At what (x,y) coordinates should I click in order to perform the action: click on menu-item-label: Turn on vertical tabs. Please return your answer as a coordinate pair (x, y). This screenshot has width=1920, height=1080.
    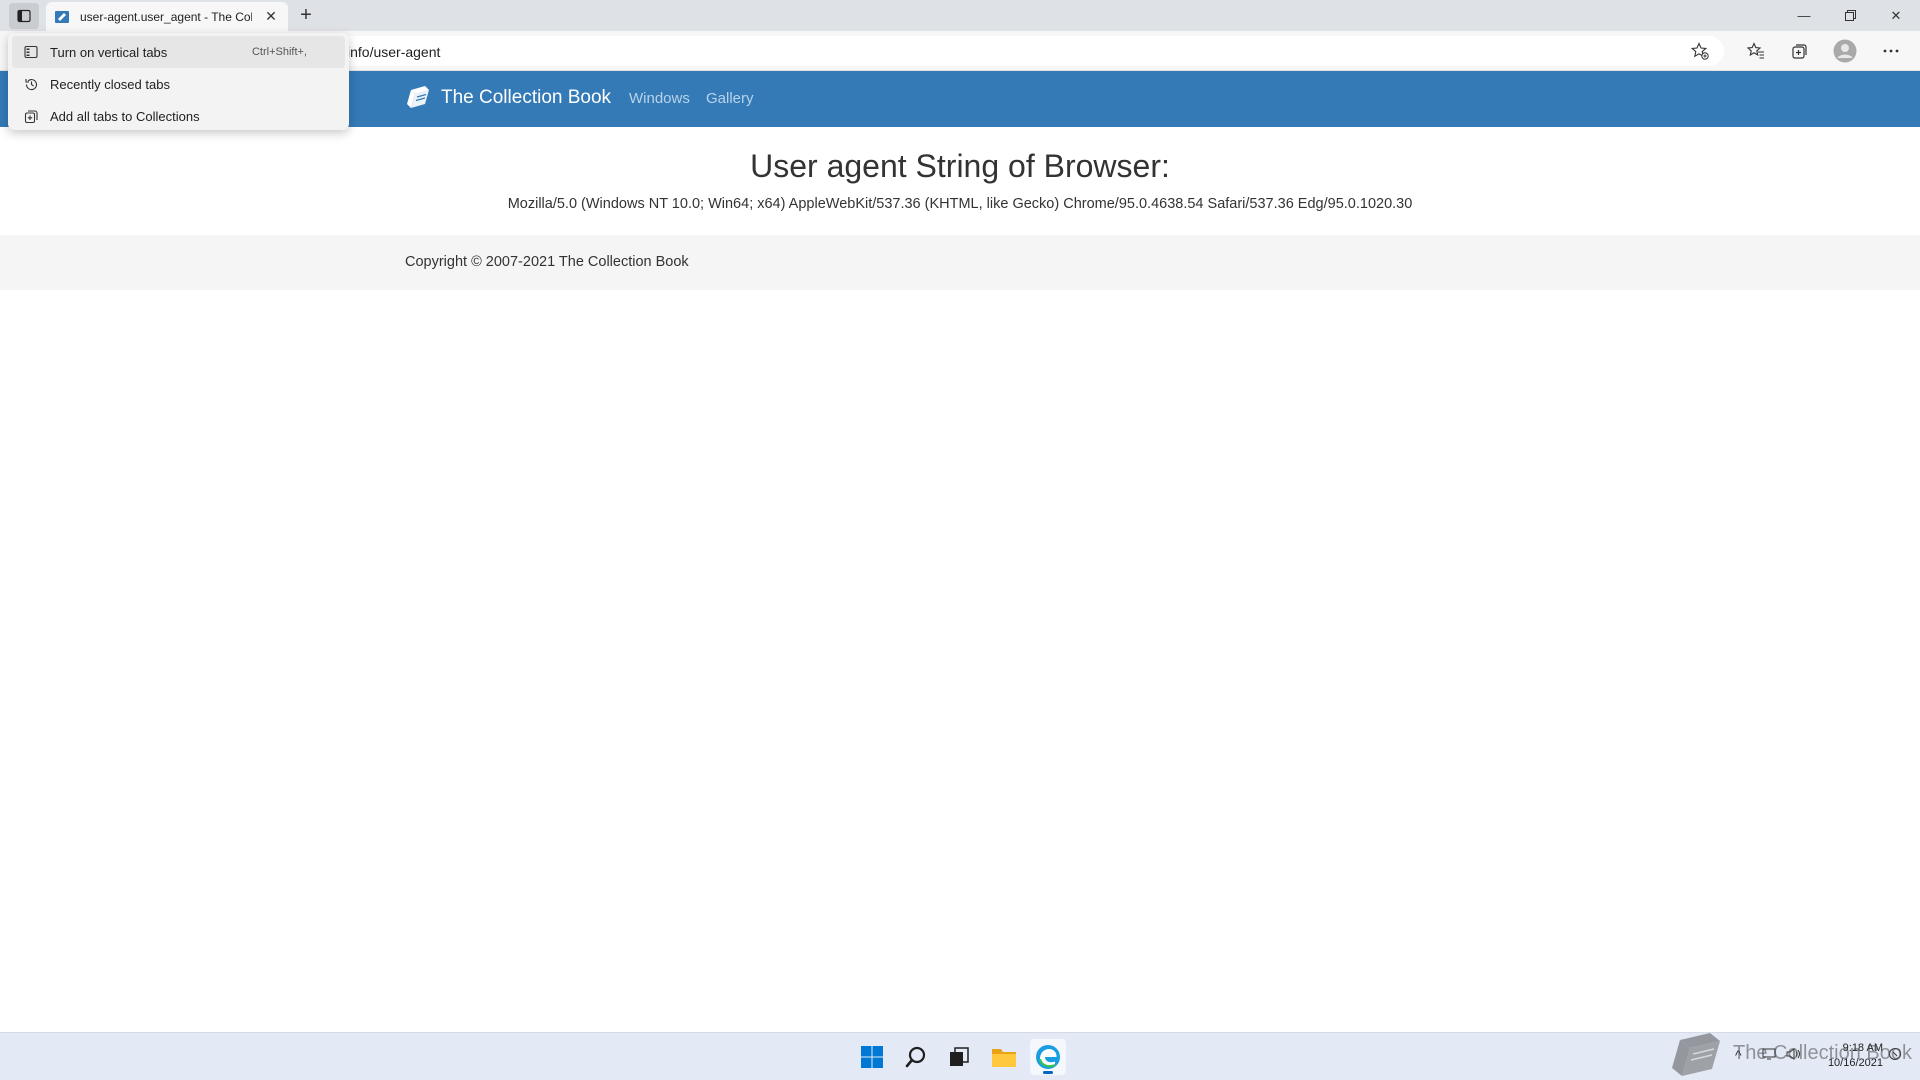
    Looking at the image, I should click on (109, 52).